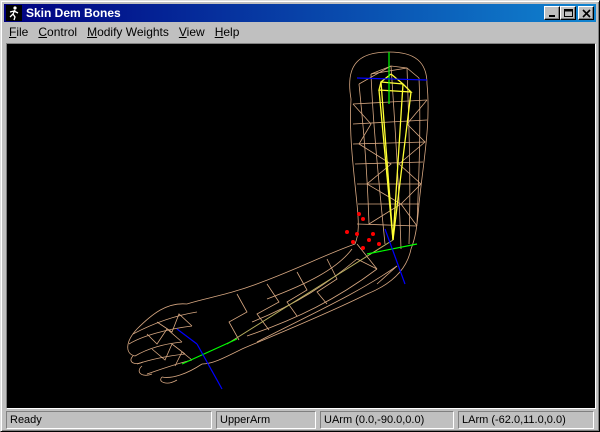  I want to click on menu-view: View, so click(192, 32).